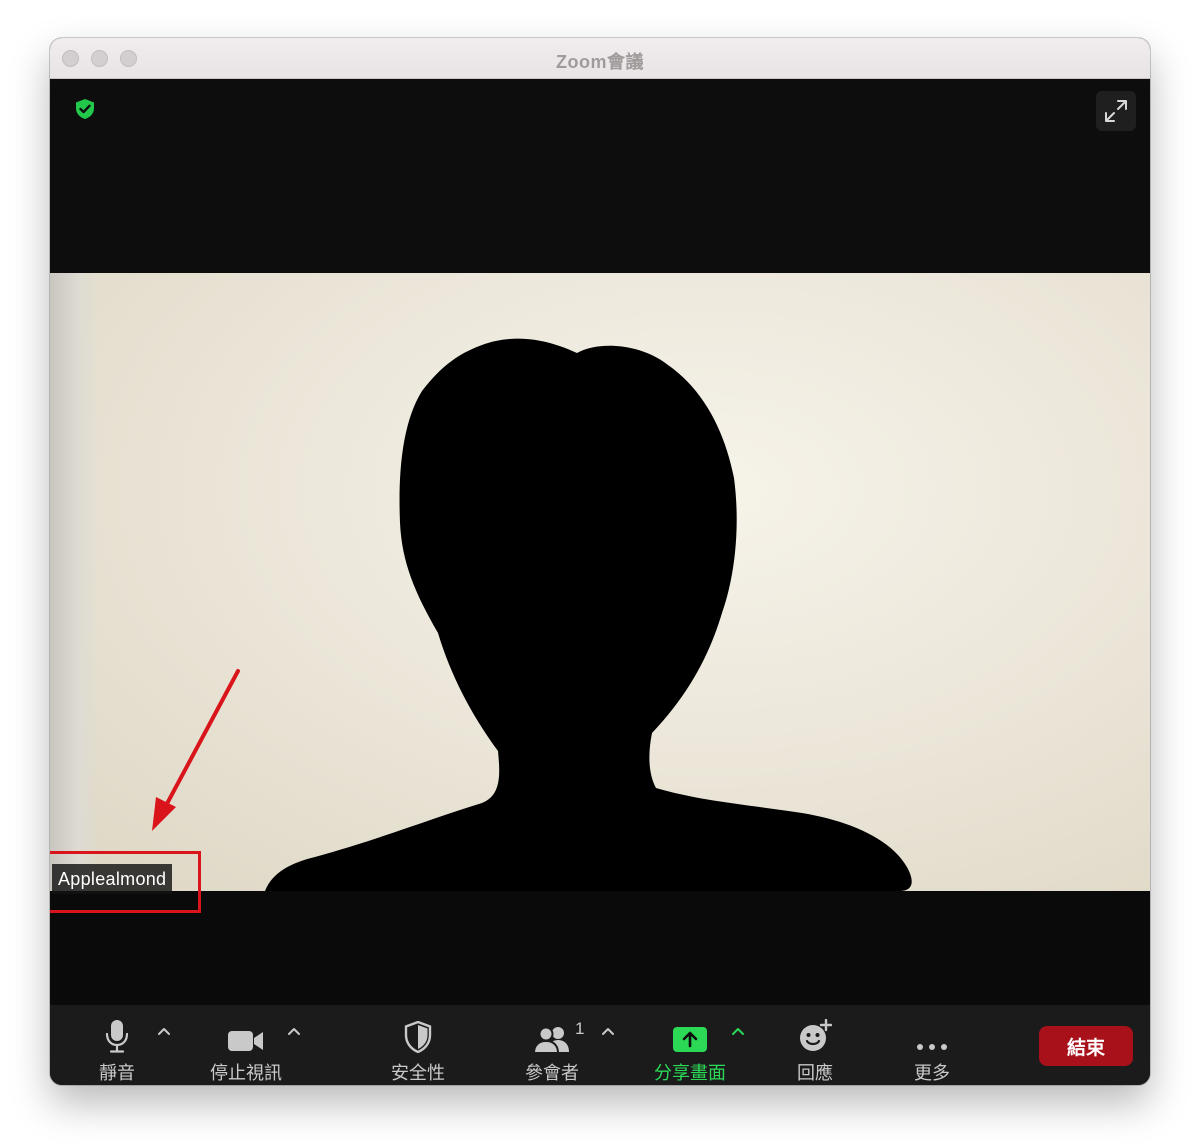  I want to click on shield-icon, so click(418, 1030).